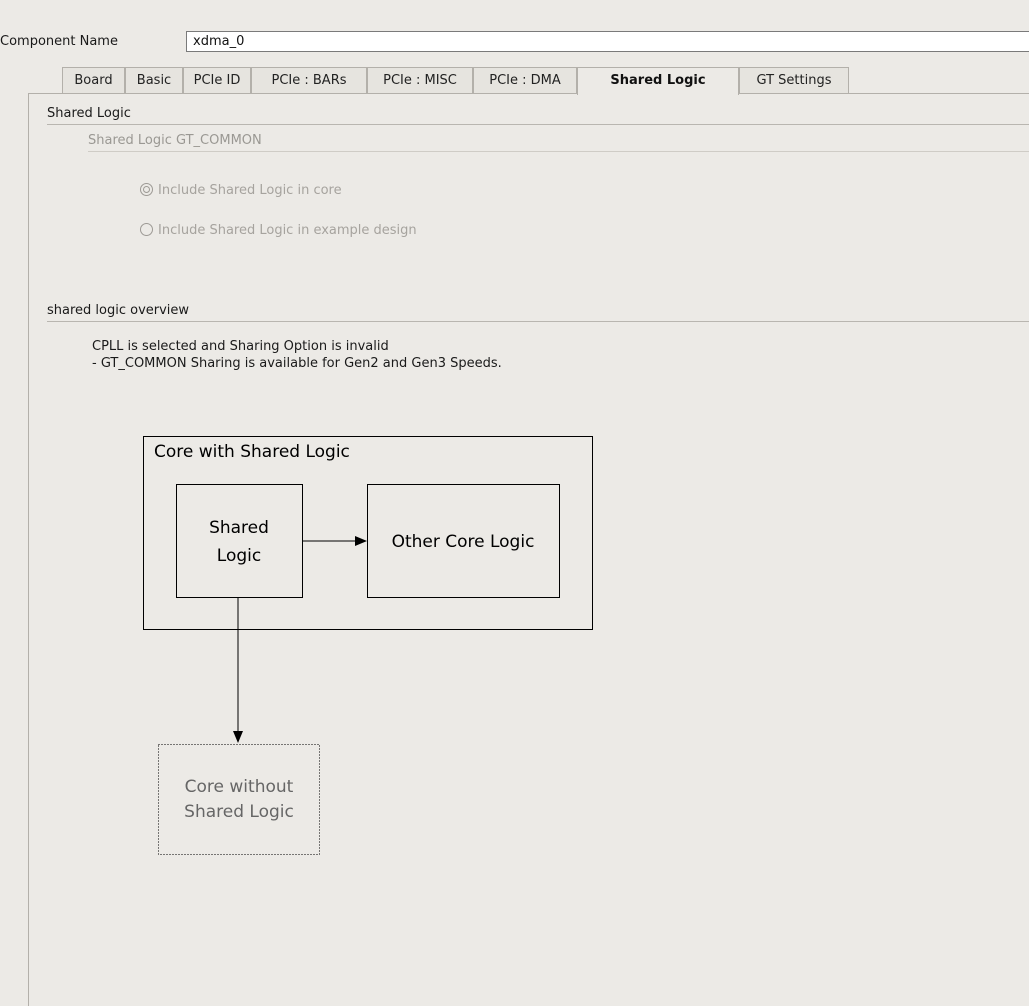 The image size is (1029, 1006). I want to click on shared-logic-box, so click(239, 541).